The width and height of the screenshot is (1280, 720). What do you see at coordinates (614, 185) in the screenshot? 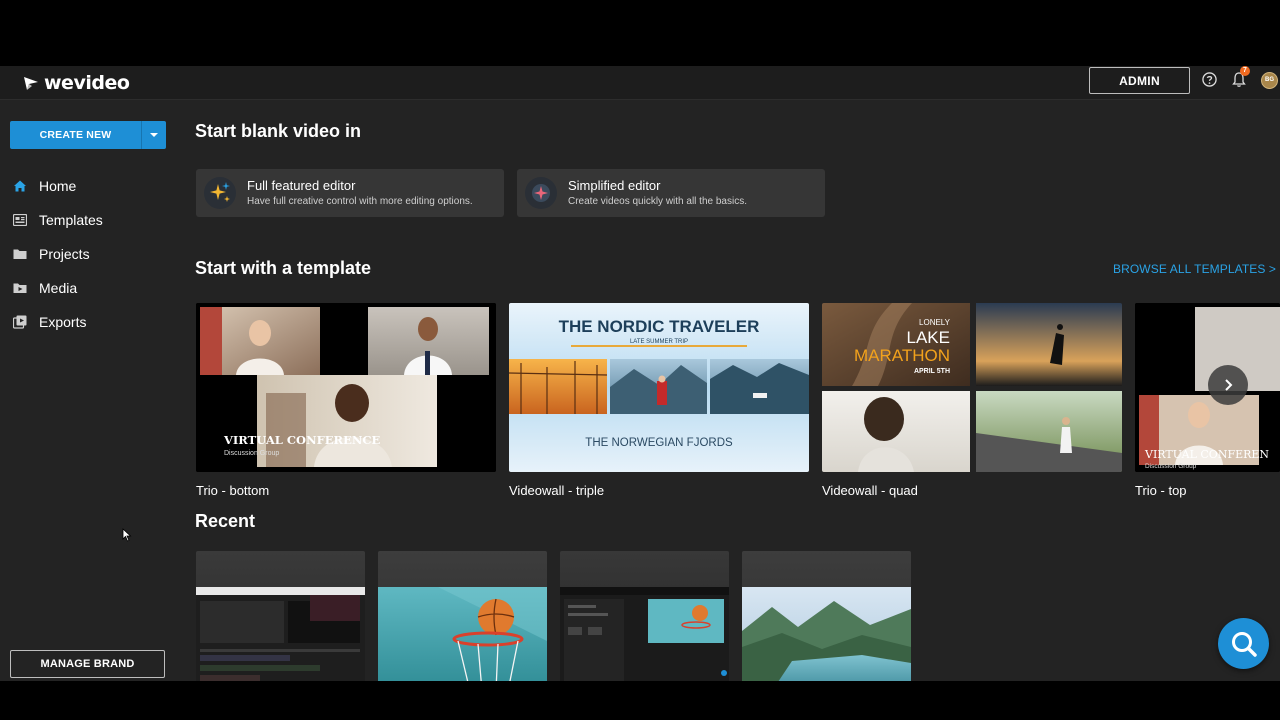
I see `editor-title: Simplified editor` at bounding box center [614, 185].